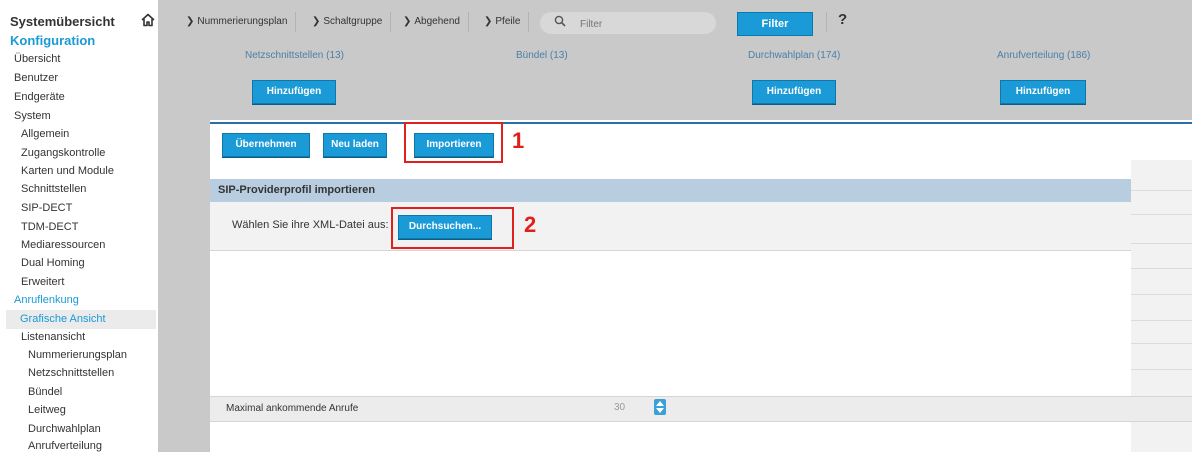 The image size is (1192, 454). What do you see at coordinates (794, 55) in the screenshot?
I see `link-durchwahlplan: Durchwahlplan (174)` at bounding box center [794, 55].